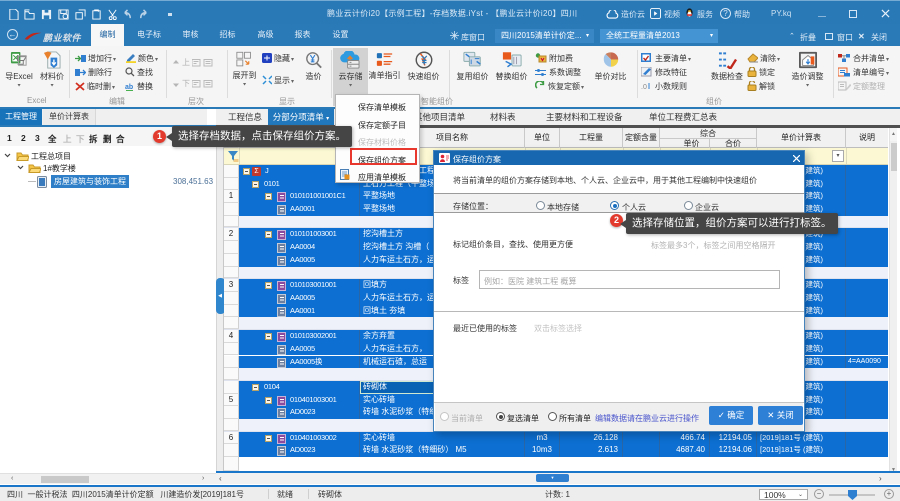 Image resolution: width=900 pixels, height=501 pixels. I want to click on svg-text: .0, so click(644, 87).